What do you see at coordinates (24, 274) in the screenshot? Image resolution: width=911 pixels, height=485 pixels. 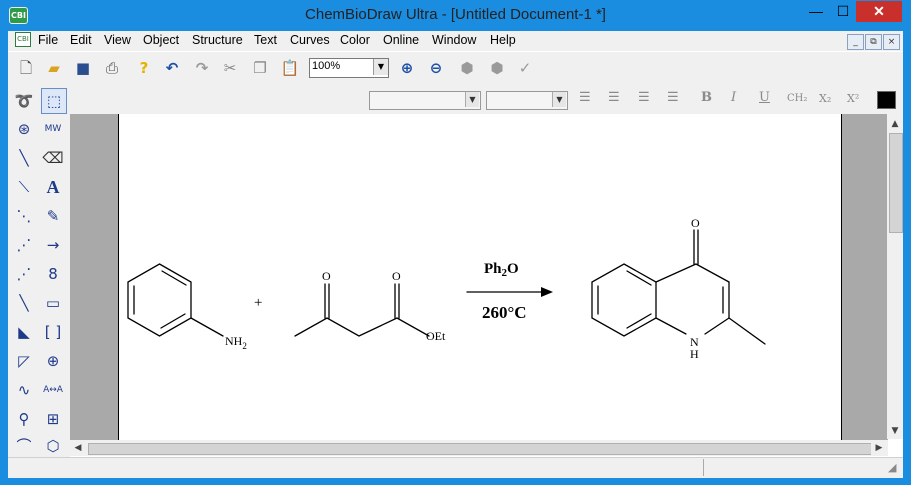 I see `dashed-bond-icon: ⋰` at bounding box center [24, 274].